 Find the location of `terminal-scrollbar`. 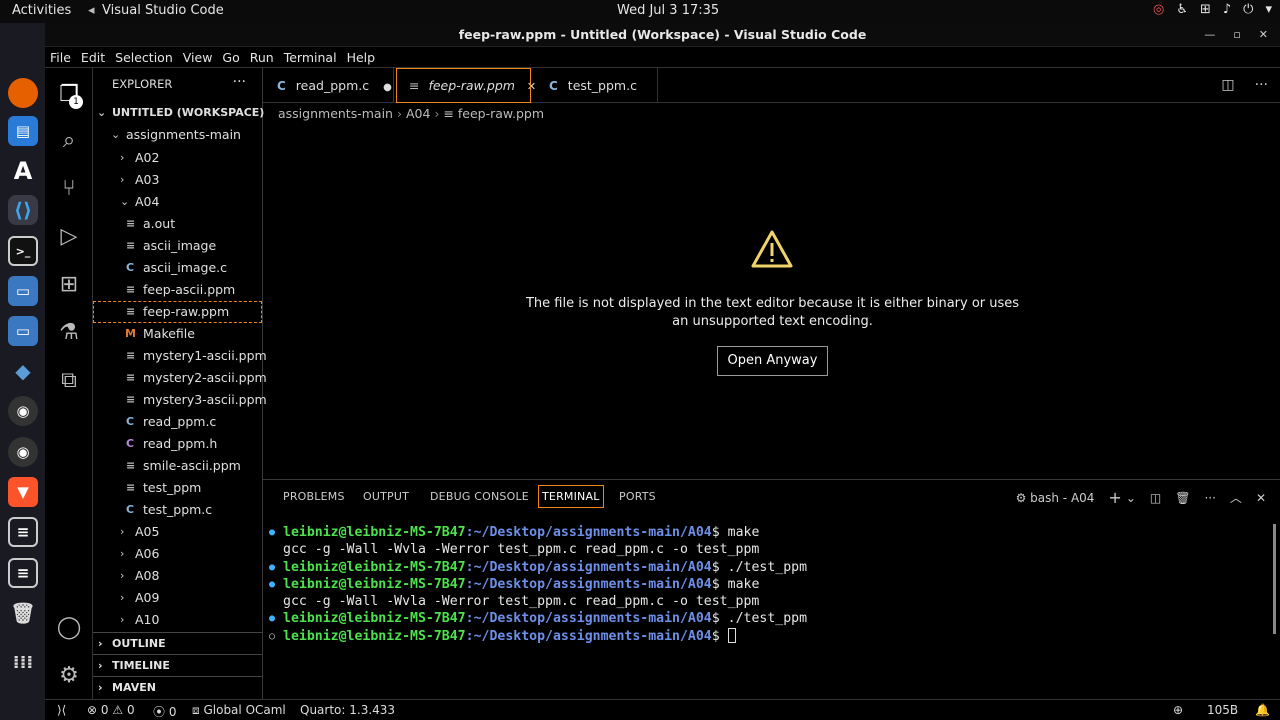

terminal-scrollbar is located at coordinates (1274, 579).